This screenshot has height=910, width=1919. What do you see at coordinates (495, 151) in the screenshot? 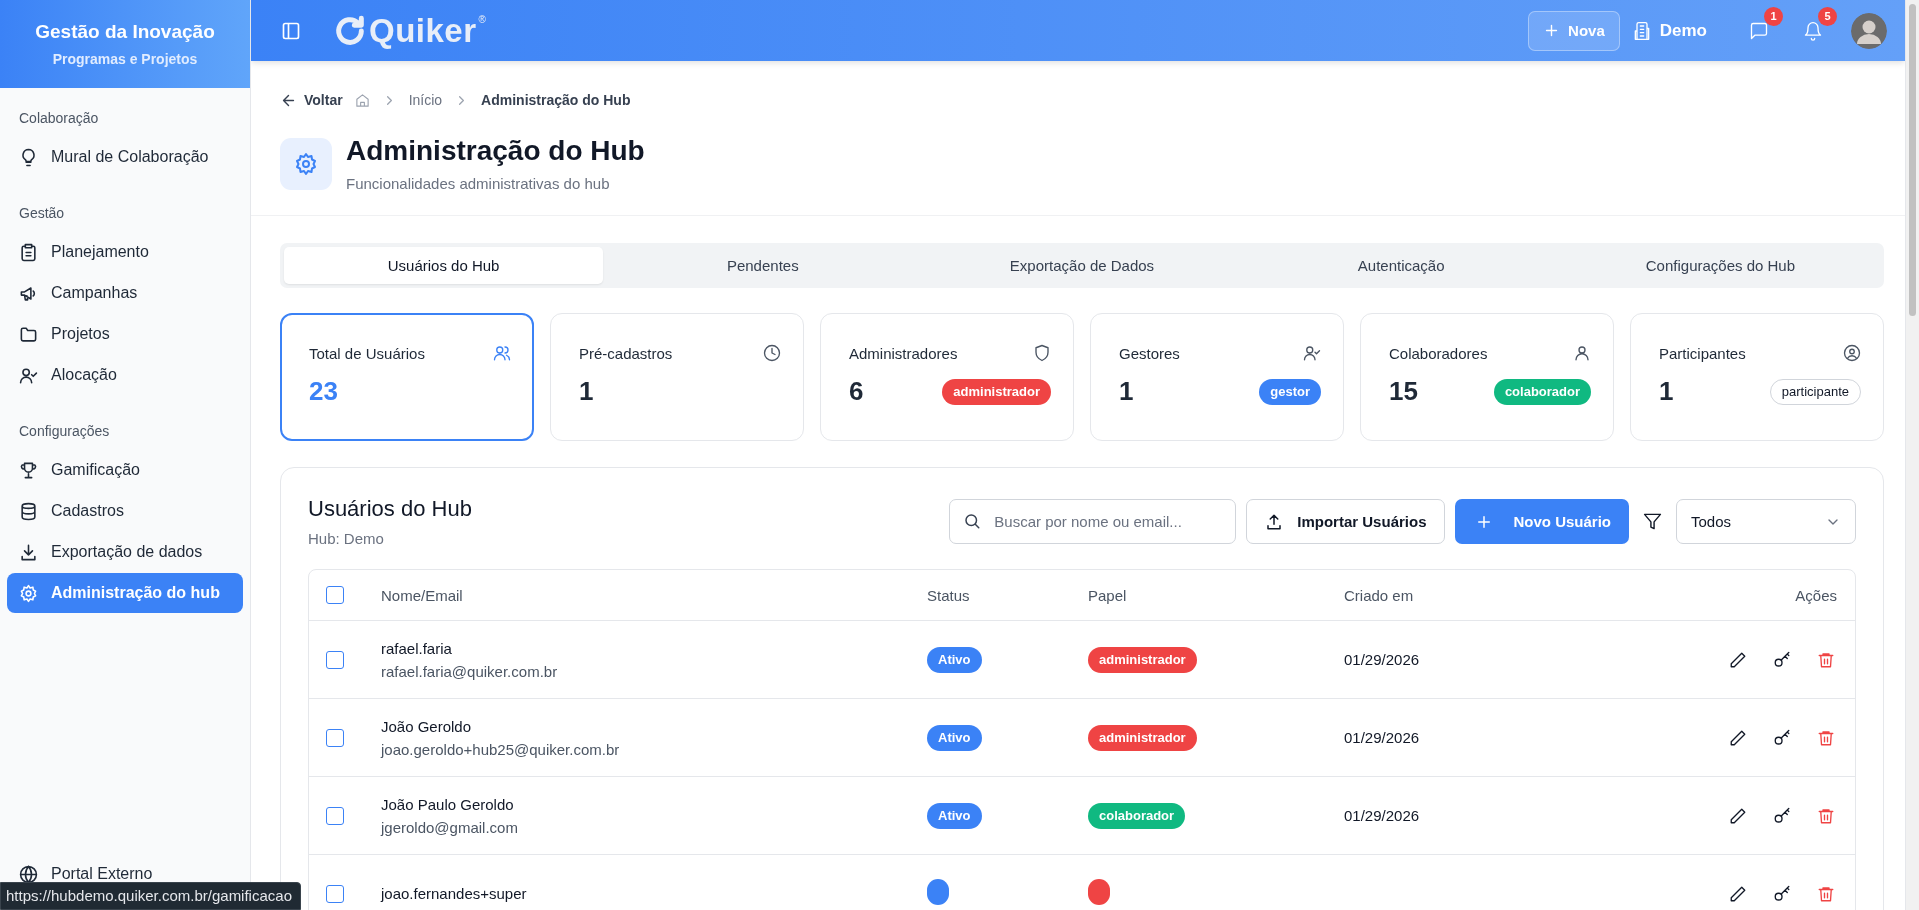
I see `page-title: Administração do Hub` at bounding box center [495, 151].